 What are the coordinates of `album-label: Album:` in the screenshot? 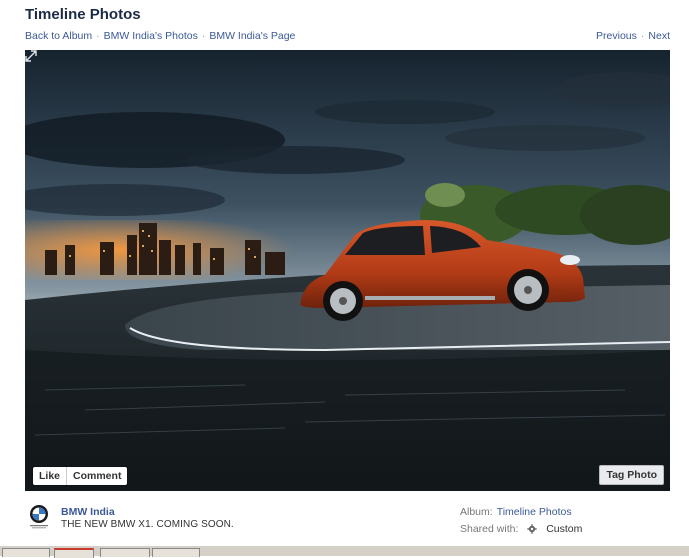 It's located at (476, 512).